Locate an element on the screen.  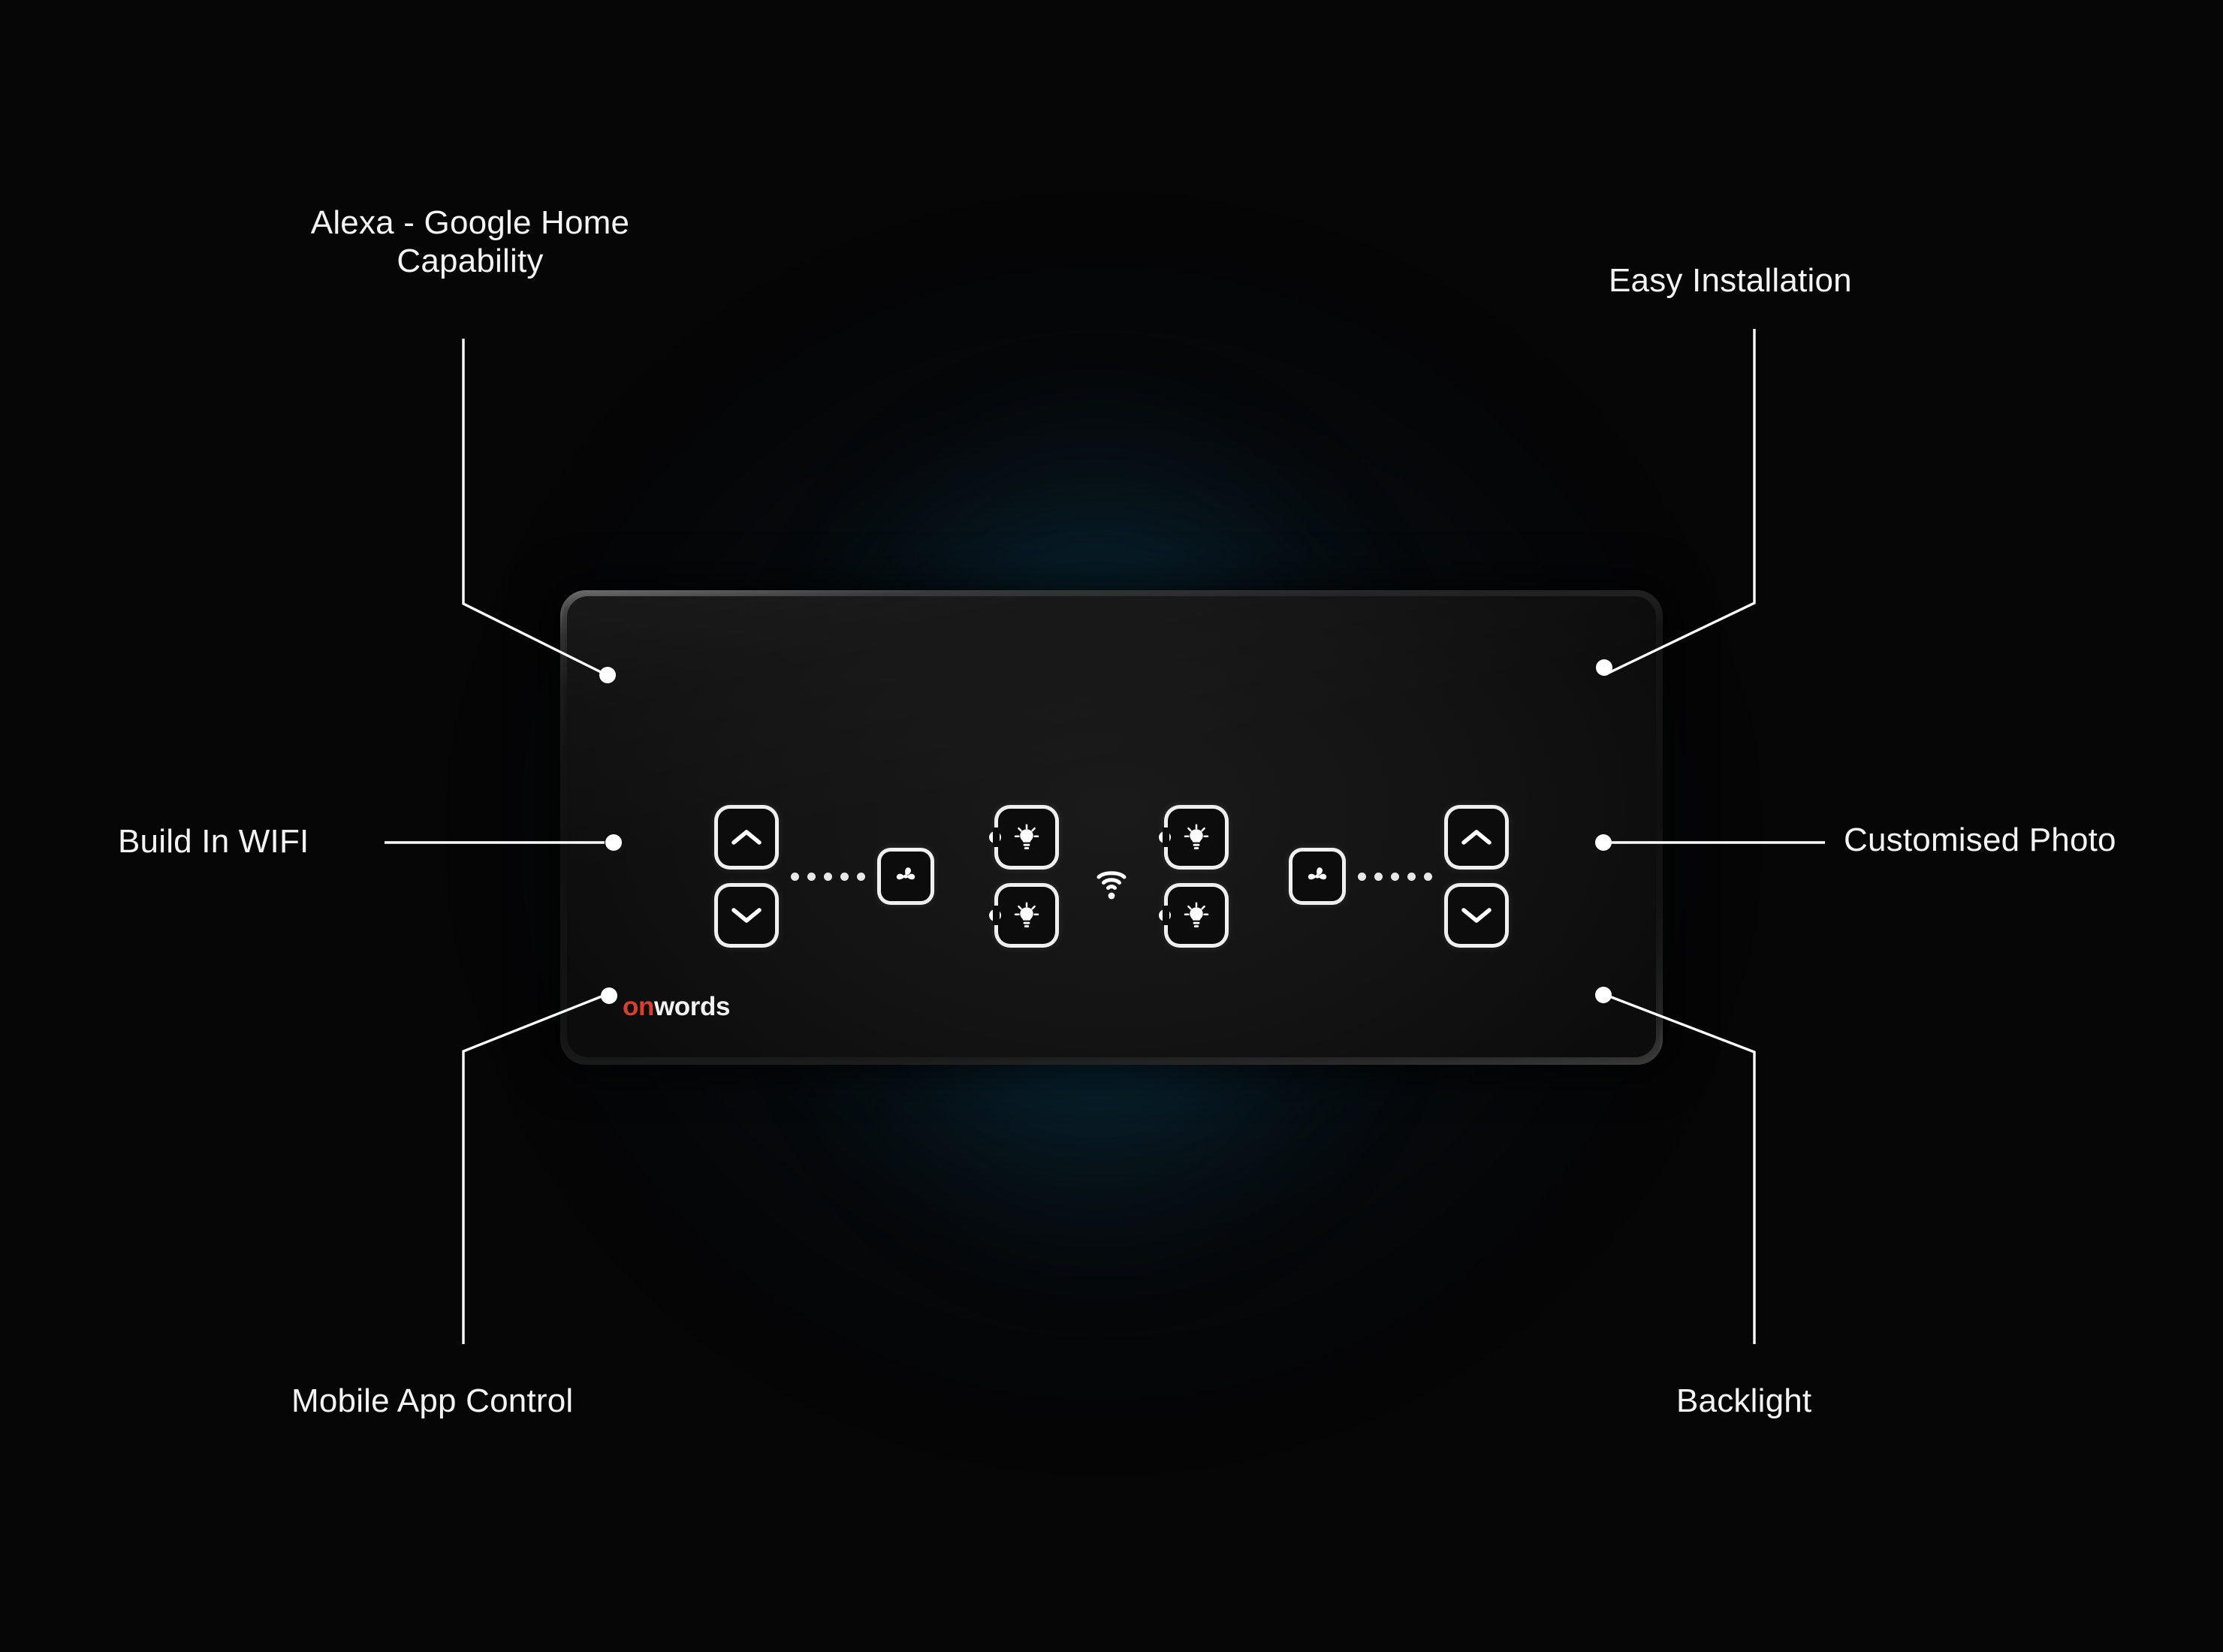
fan-right-toggle-button is located at coordinates (1317, 876).